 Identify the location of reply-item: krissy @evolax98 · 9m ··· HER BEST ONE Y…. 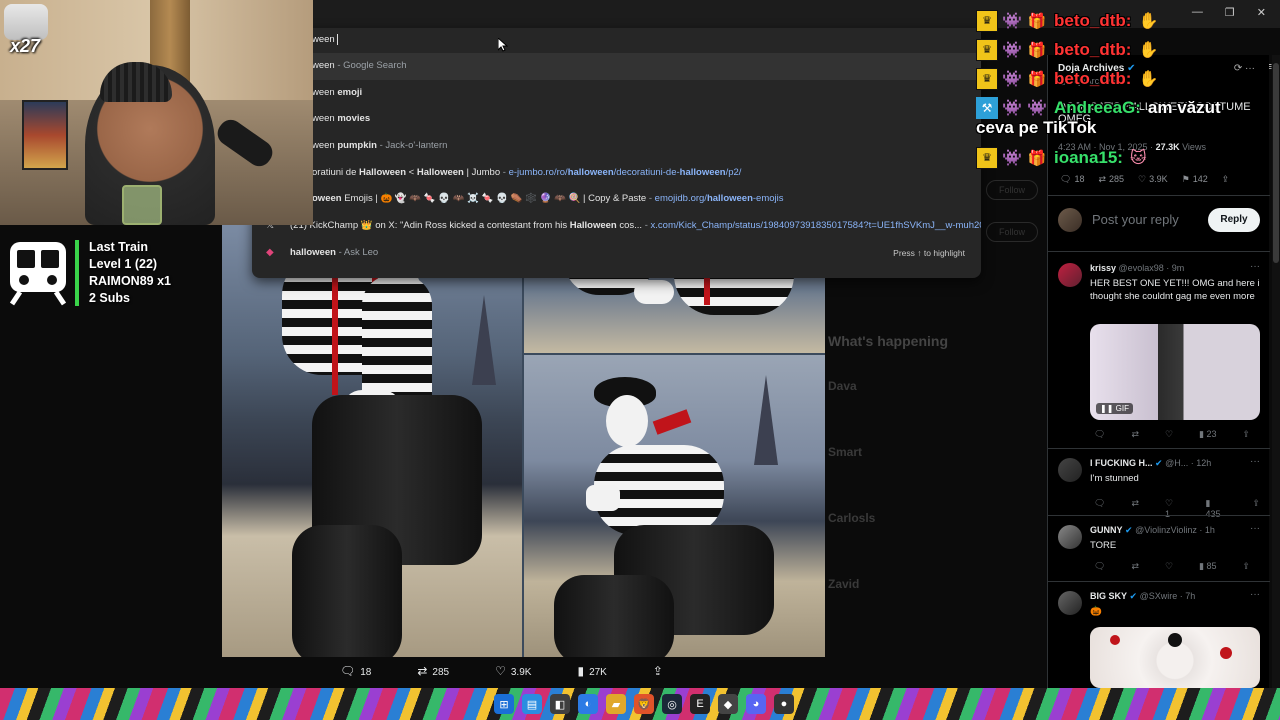
(1159, 352).